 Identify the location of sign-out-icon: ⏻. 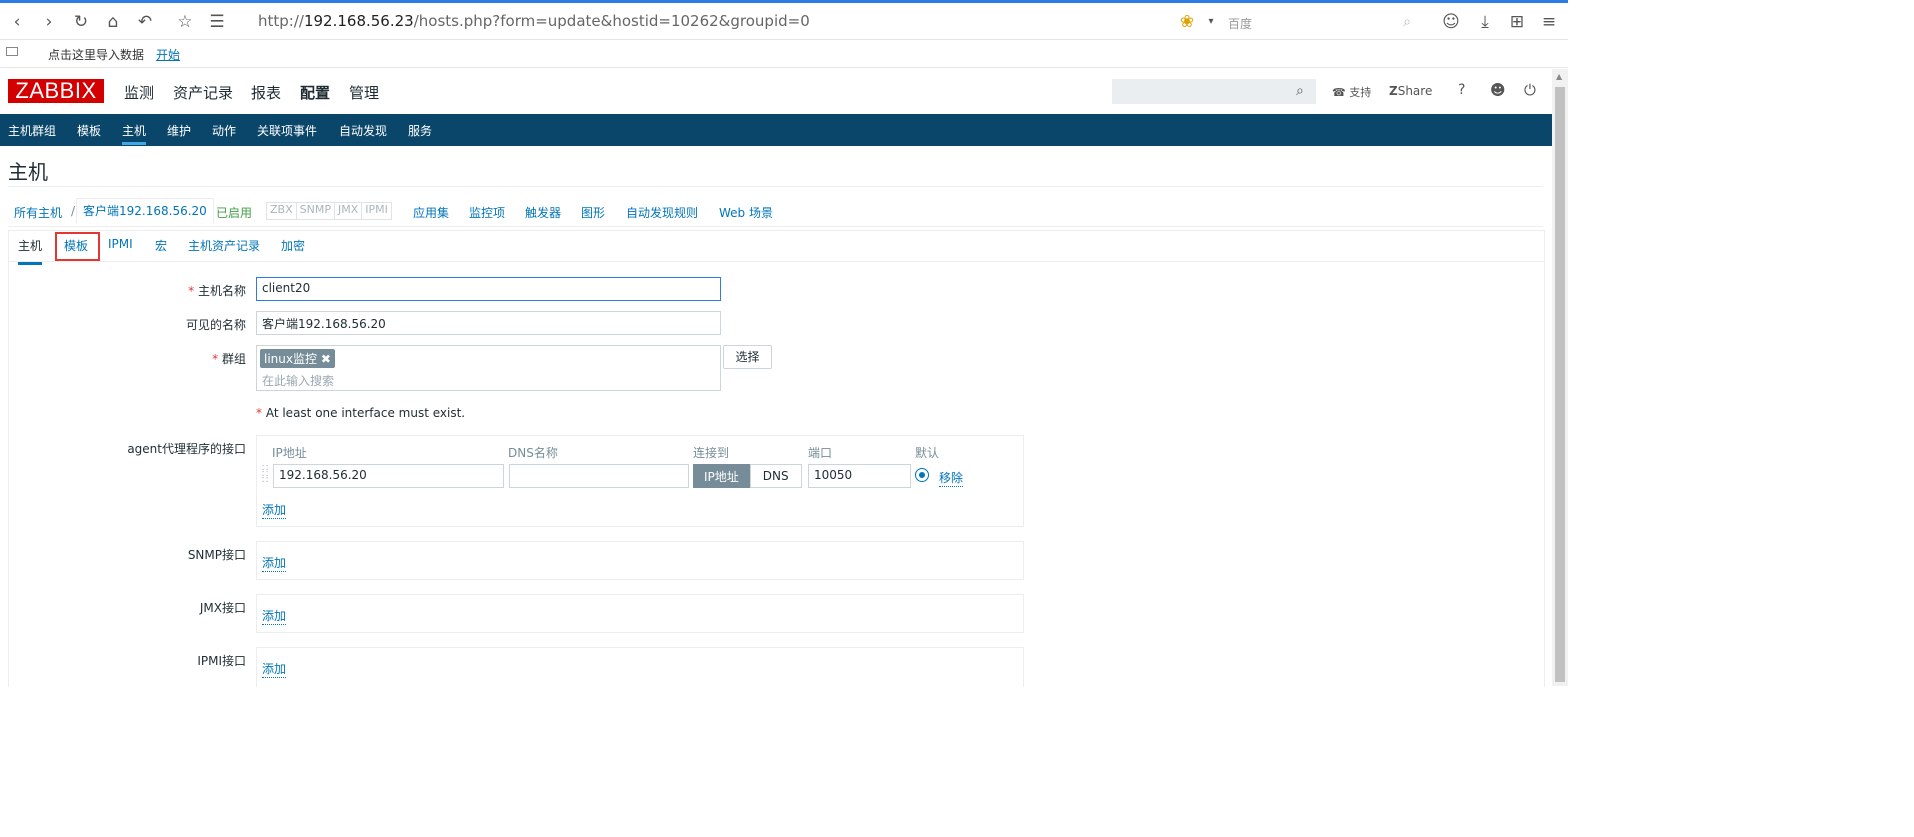
(1530, 90).